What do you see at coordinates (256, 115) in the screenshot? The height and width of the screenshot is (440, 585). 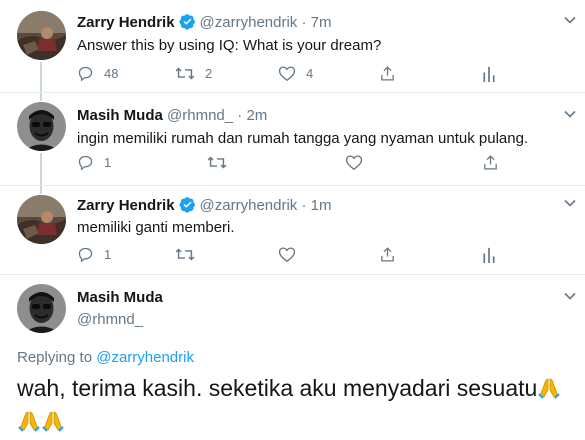 I see `timestamp: 2m` at bounding box center [256, 115].